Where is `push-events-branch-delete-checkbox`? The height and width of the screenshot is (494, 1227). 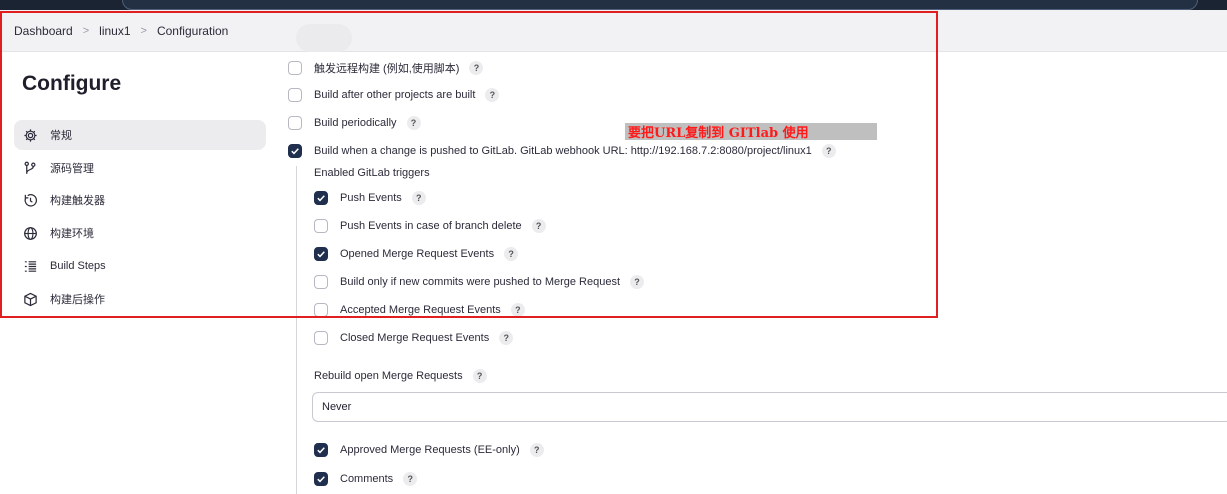 push-events-branch-delete-checkbox is located at coordinates (321, 226).